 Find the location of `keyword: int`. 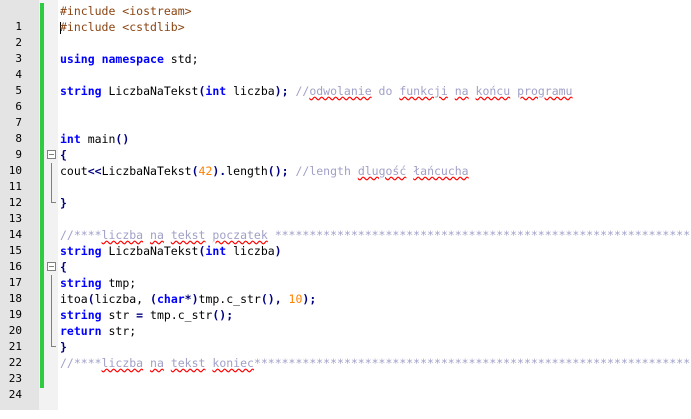

keyword: int is located at coordinates (216, 91).